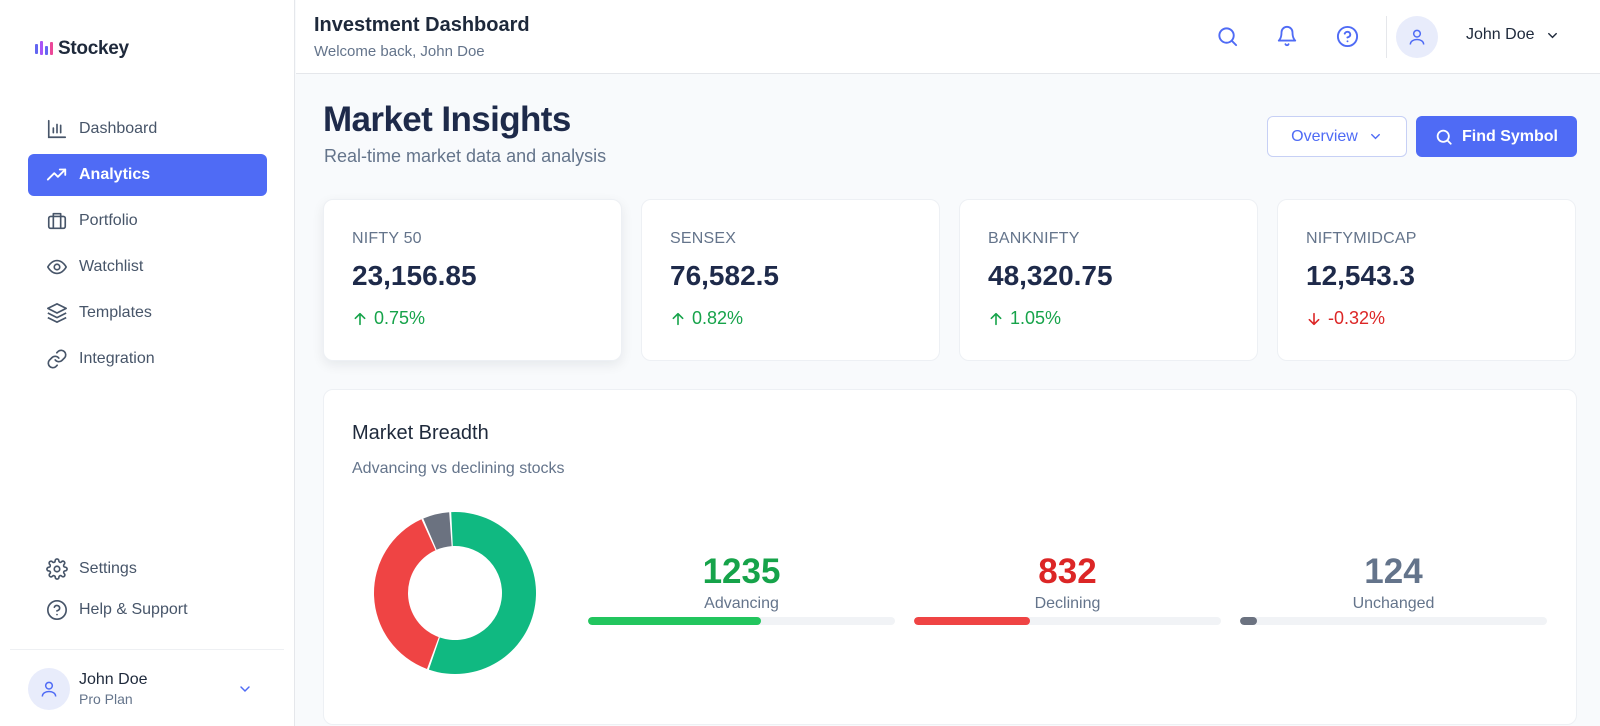 Image resolution: width=1600 pixels, height=726 pixels. Describe the element at coordinates (1067, 603) in the screenshot. I see `stat-label: Declining` at that location.